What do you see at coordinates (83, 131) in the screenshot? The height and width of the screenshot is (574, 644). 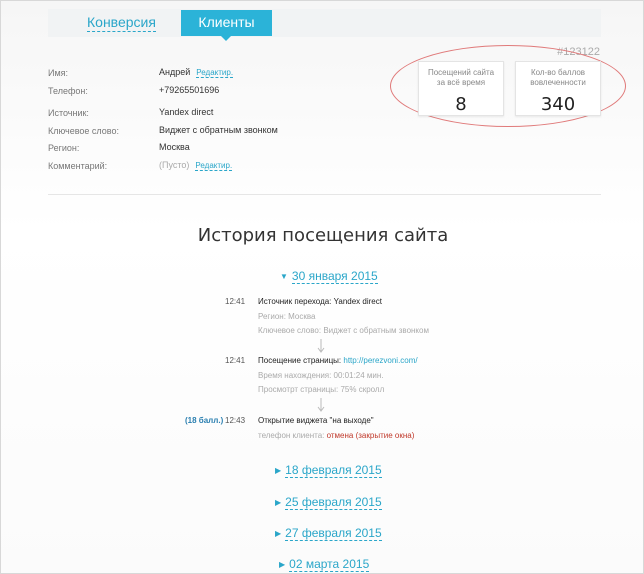 I see `keyword-label: Ключевое слово:` at bounding box center [83, 131].